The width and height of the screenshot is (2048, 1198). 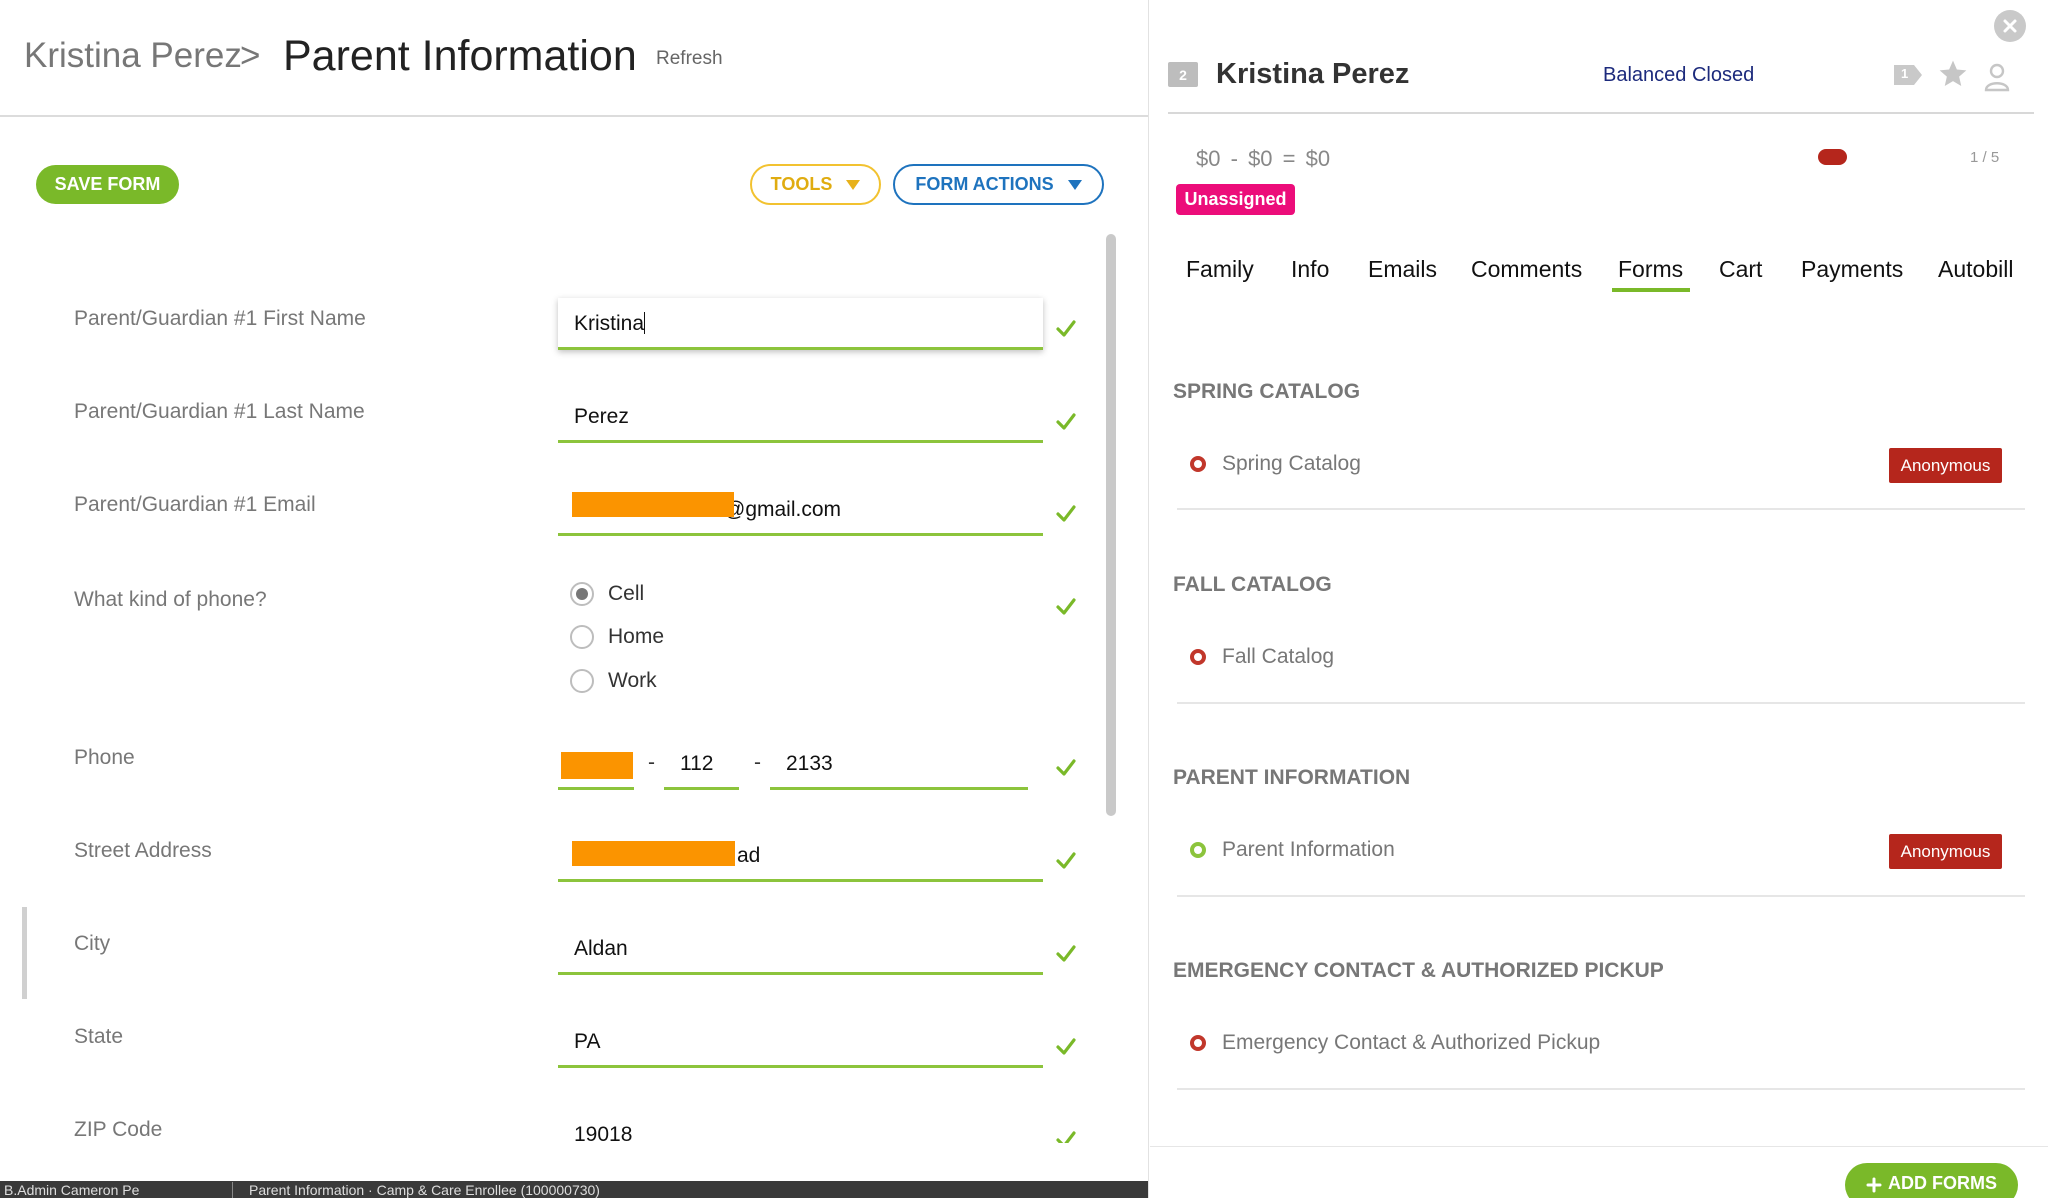 What do you see at coordinates (72, 1190) in the screenshot?
I see `status-bar-left: B.Admin Cameron Pe` at bounding box center [72, 1190].